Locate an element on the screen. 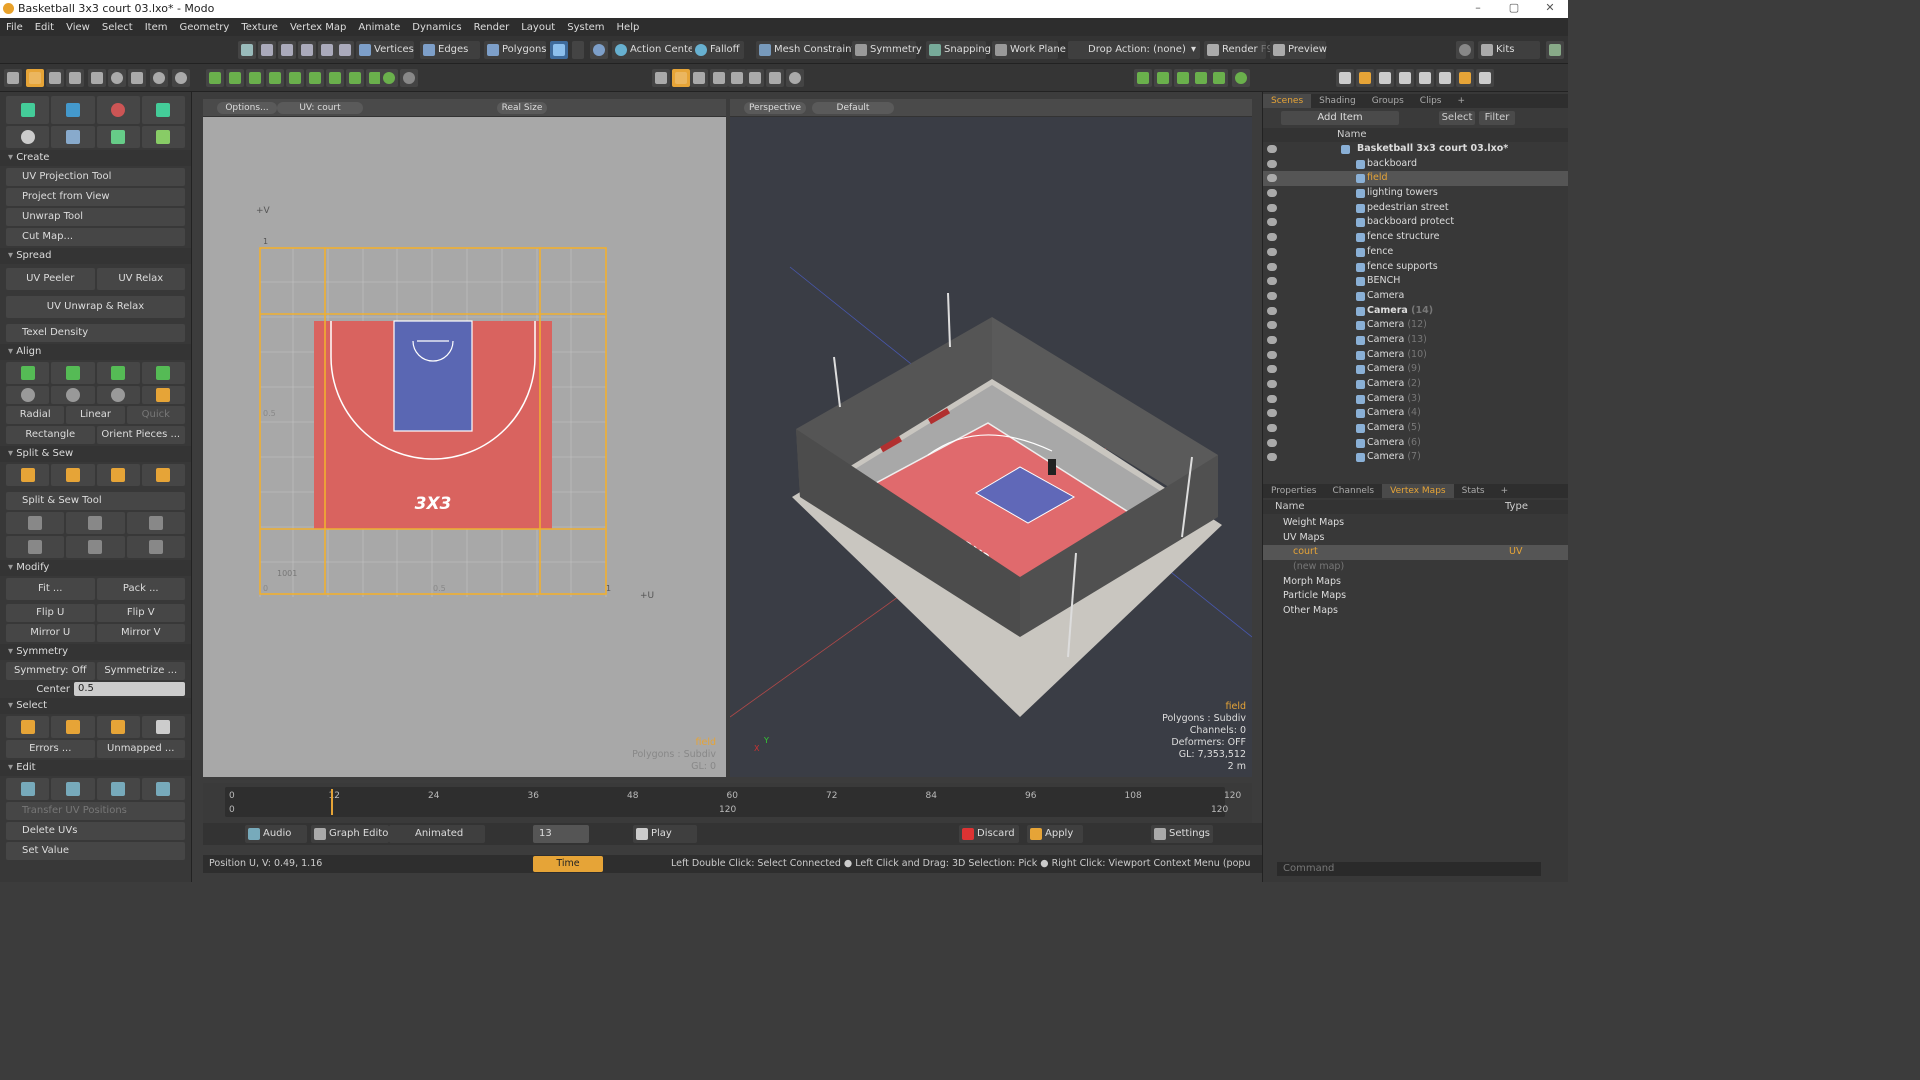 The width and height of the screenshot is (1920, 1080). polygons-button: Polygons is located at coordinates (515, 50).